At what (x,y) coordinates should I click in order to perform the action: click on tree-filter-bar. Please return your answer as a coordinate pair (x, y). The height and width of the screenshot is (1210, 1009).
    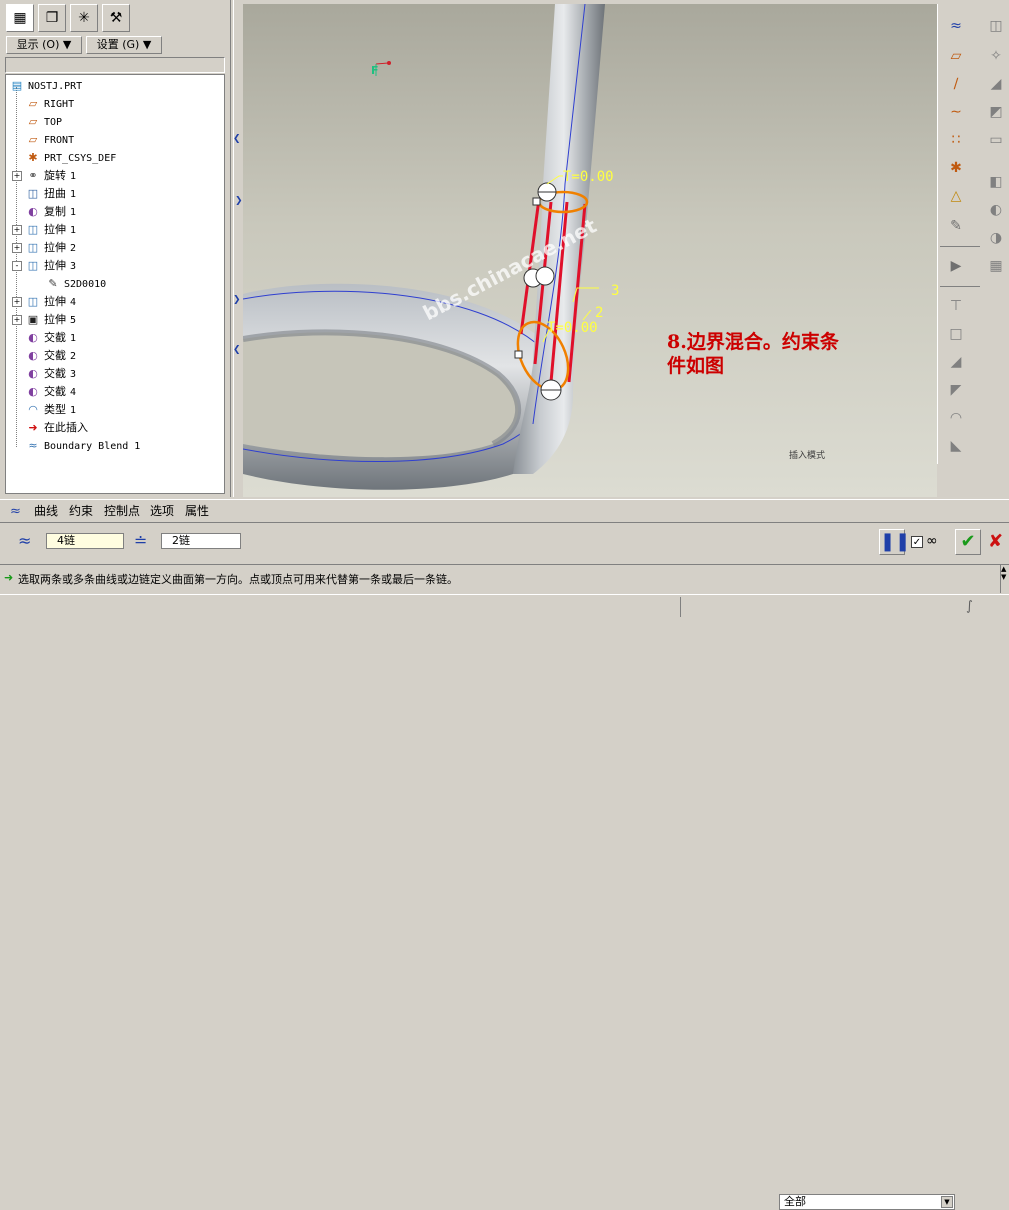
    Looking at the image, I should click on (115, 65).